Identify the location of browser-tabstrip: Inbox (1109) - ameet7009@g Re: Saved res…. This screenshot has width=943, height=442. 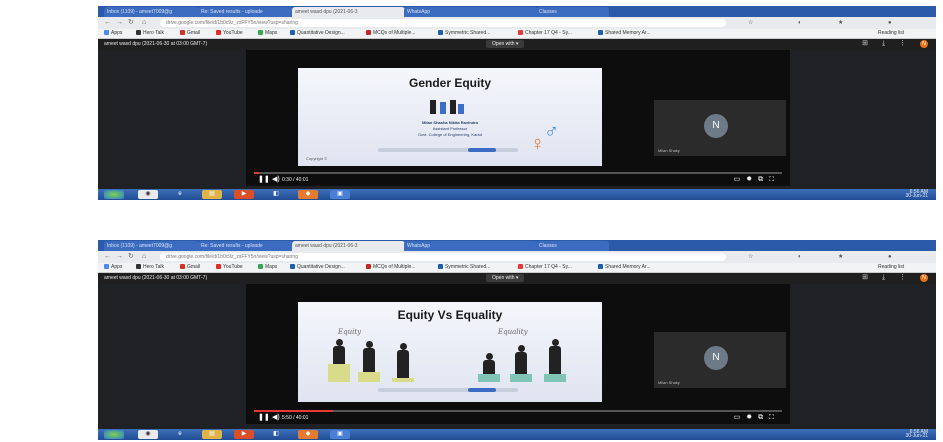
(517, 11).